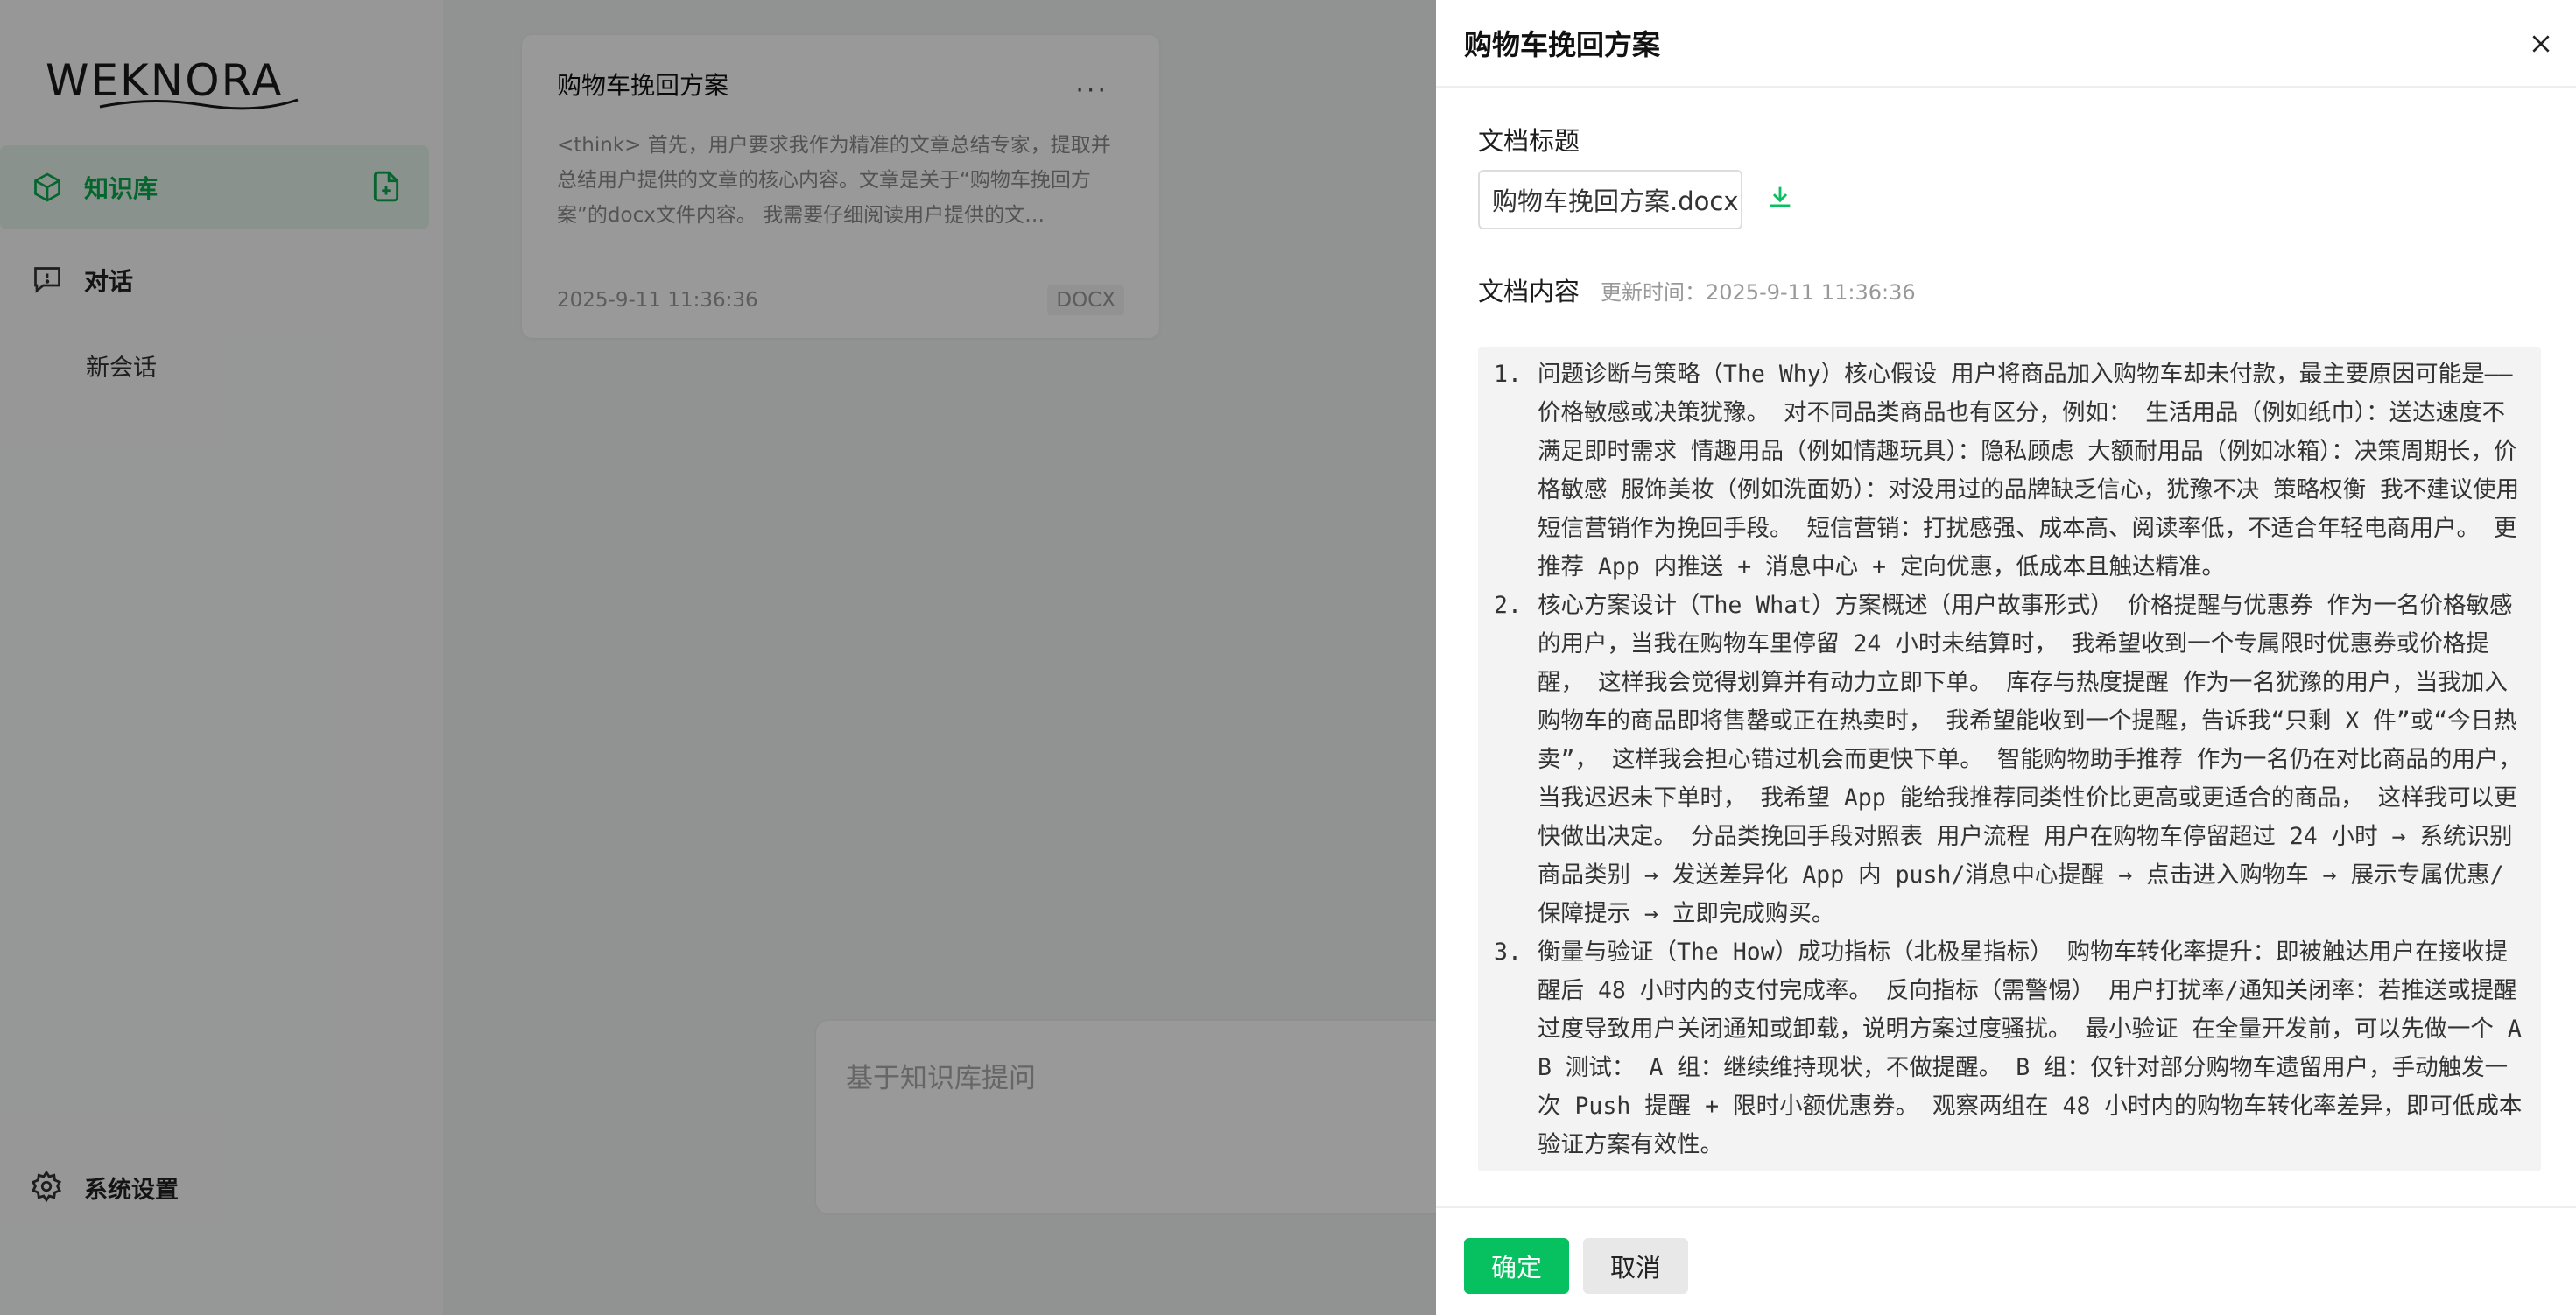  What do you see at coordinates (1508, 606) in the screenshot?
I see `list-item-number: 2.` at bounding box center [1508, 606].